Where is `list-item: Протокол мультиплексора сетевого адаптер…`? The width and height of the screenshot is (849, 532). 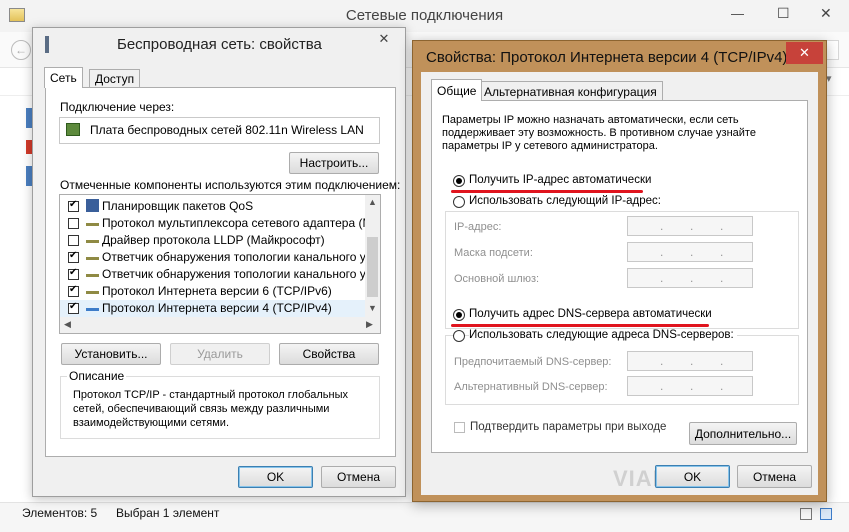 list-item: Протокол мультиплексора сетевого адаптер… is located at coordinates (220, 223).